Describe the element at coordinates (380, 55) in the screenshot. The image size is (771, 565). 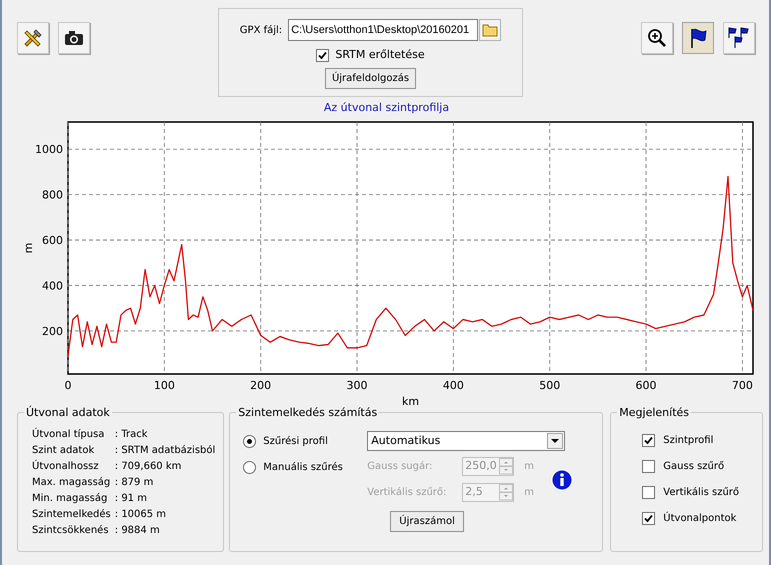
I see `srtm-label: SRTM erőltetése` at that location.